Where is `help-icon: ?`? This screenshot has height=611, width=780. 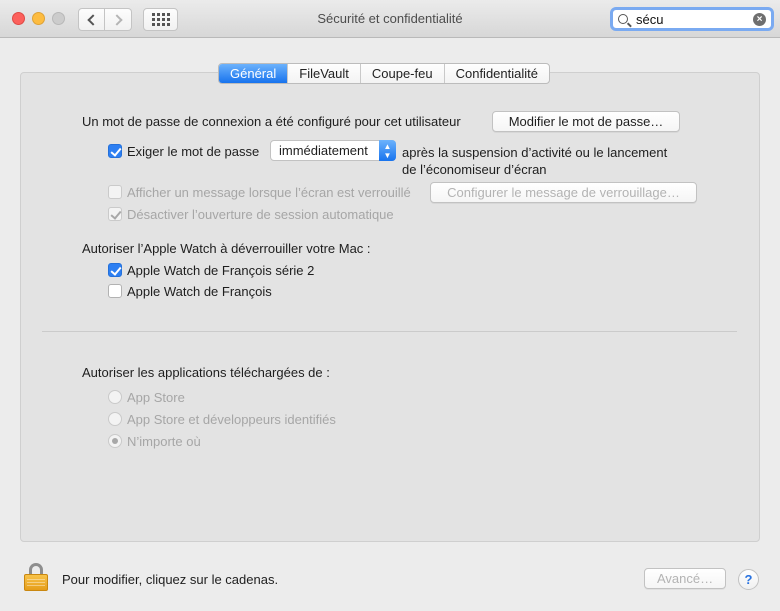 help-icon: ? is located at coordinates (748, 579).